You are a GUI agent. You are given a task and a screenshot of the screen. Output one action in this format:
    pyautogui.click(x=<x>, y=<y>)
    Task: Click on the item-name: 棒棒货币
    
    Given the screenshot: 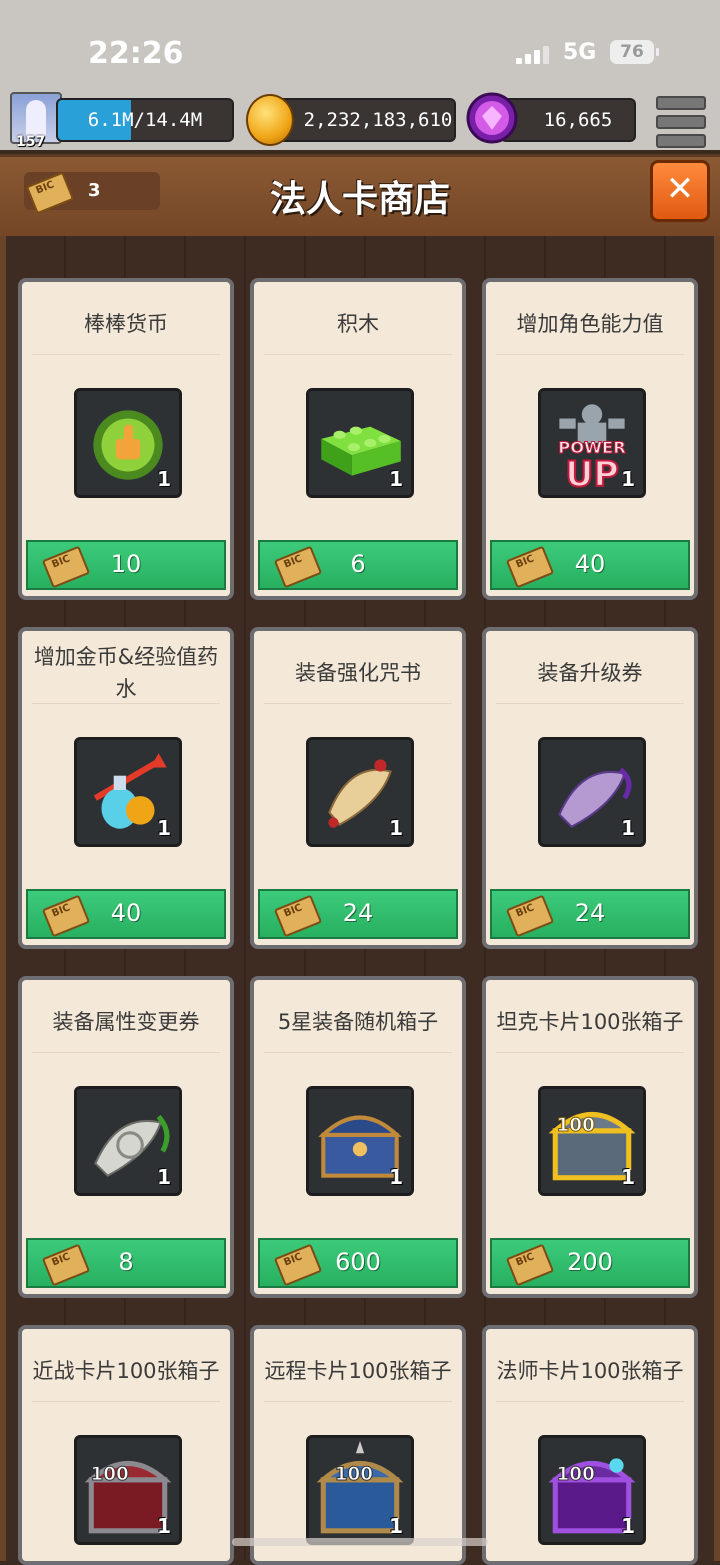 What is the action you would take?
    pyautogui.click(x=126, y=324)
    